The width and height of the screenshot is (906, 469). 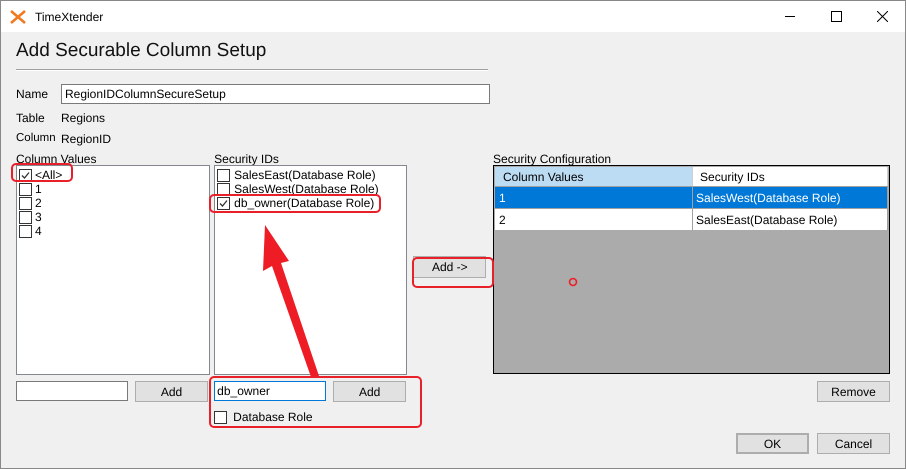 I want to click on add-to-configuration-button: Add ->, so click(x=449, y=267).